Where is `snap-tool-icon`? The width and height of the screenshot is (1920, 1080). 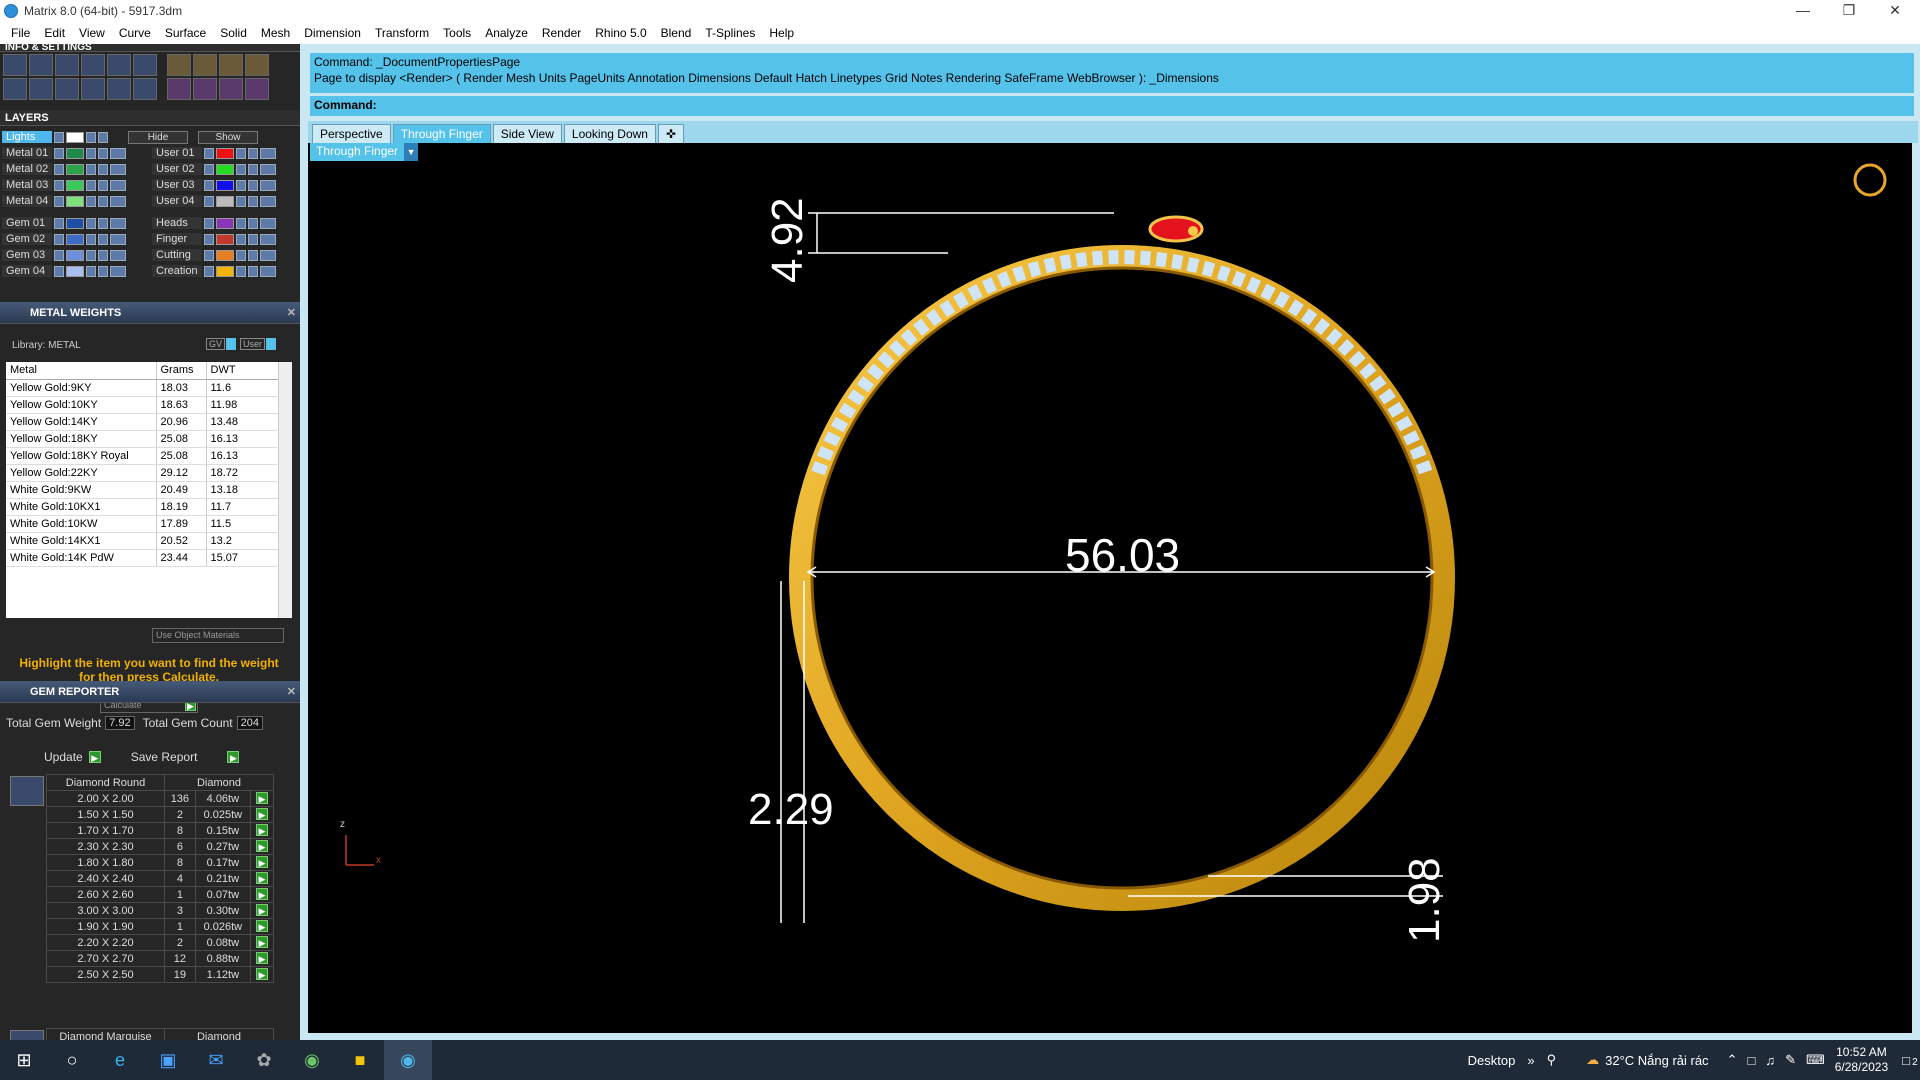 snap-tool-icon is located at coordinates (205, 89).